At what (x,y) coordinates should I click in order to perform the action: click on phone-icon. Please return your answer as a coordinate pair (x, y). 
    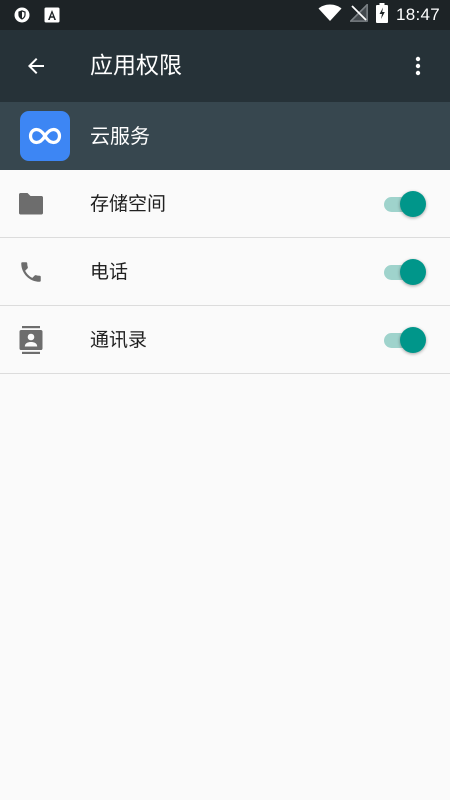
    Looking at the image, I should click on (31, 272).